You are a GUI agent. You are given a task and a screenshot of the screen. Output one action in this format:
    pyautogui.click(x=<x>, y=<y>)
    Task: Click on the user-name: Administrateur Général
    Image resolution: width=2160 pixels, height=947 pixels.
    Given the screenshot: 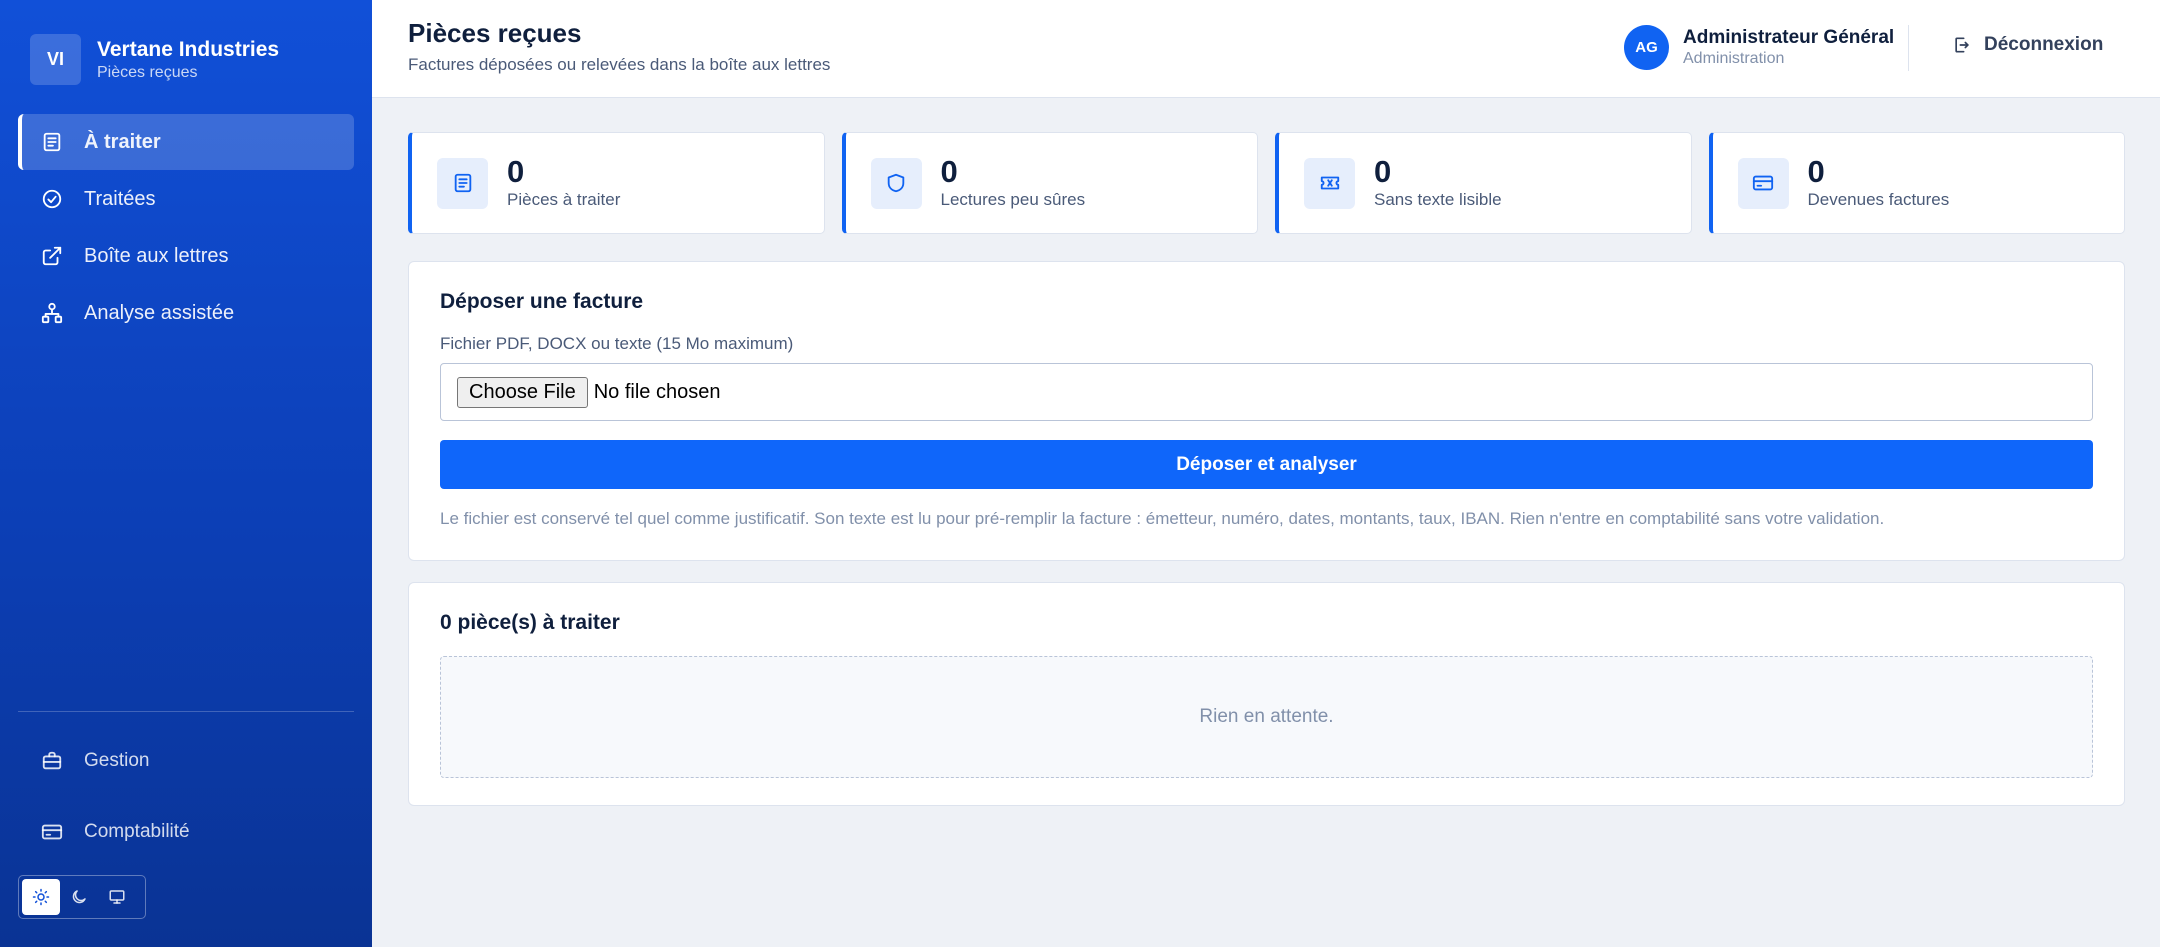 What is the action you would take?
    pyautogui.click(x=1789, y=37)
    